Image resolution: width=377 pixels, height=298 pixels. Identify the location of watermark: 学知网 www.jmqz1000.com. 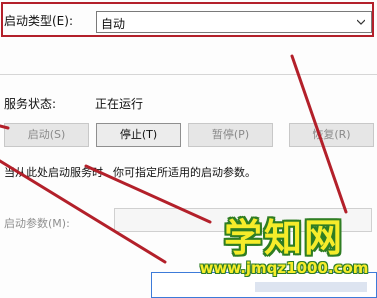
(284, 247).